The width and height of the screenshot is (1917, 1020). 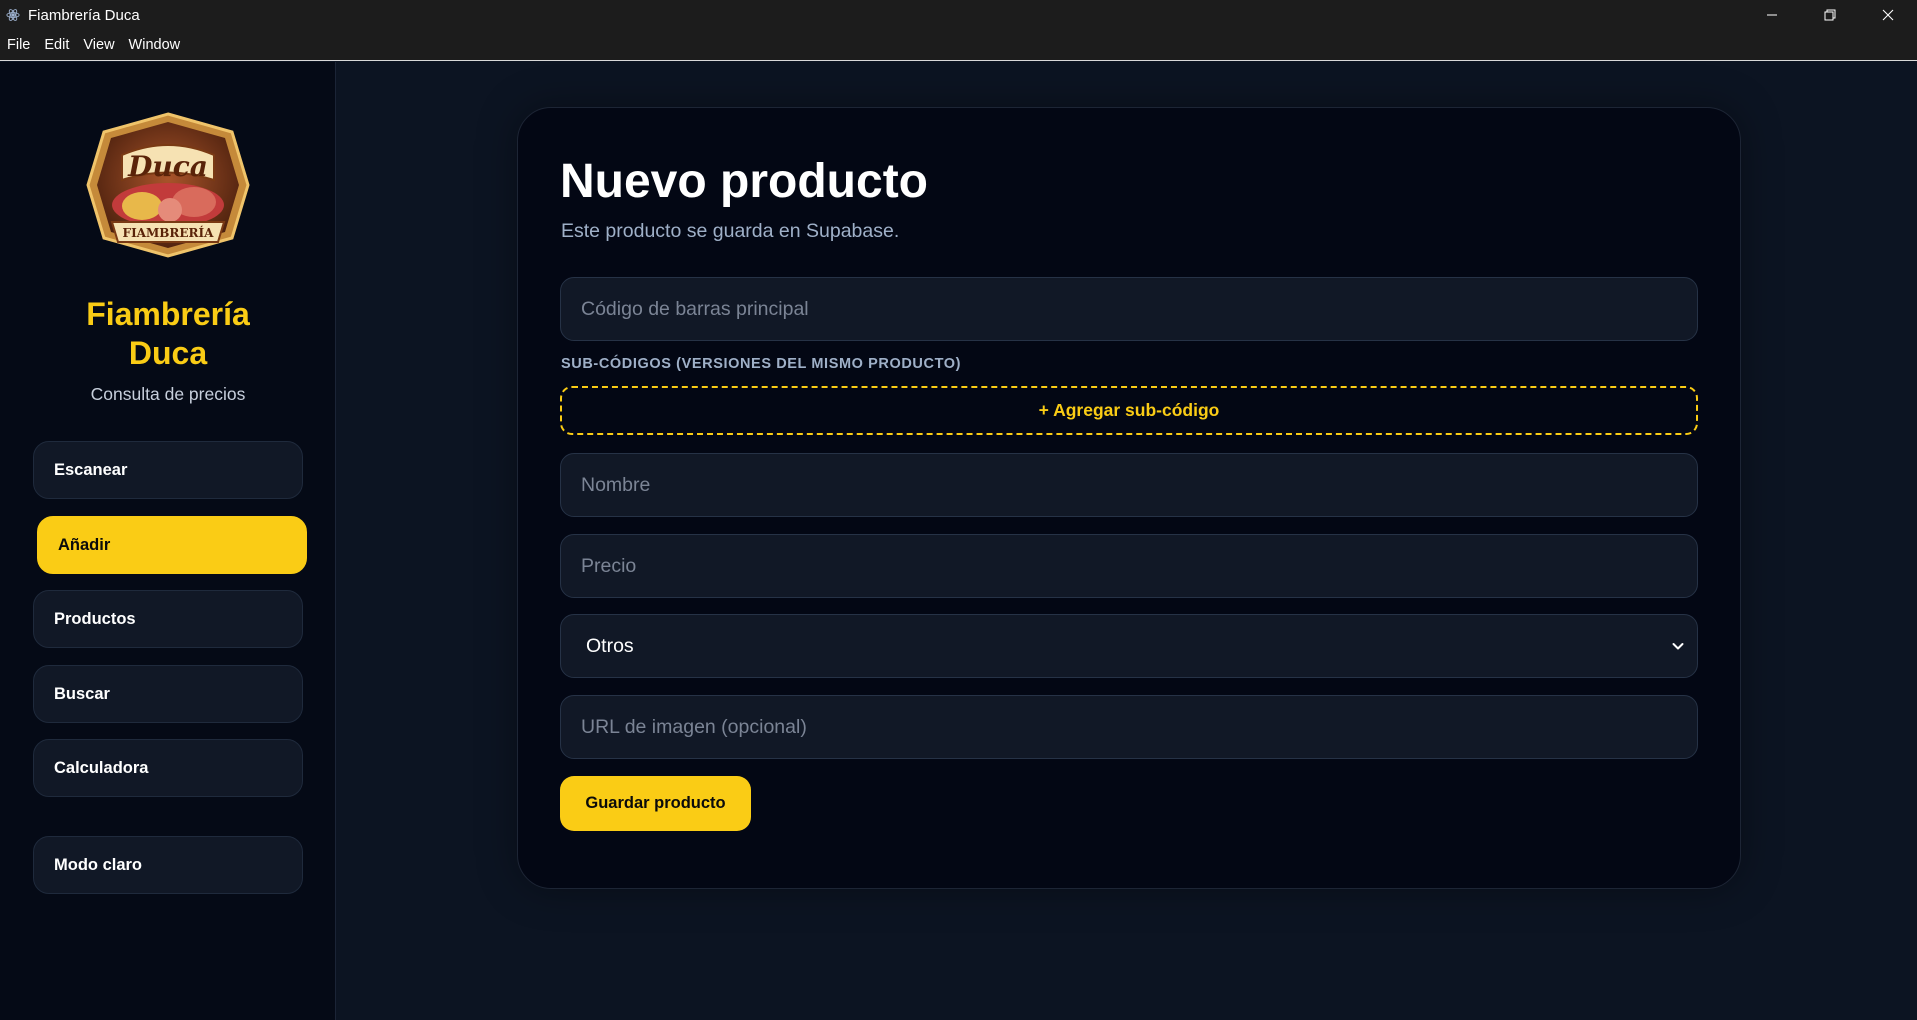 I want to click on save-product-button: Guardar producto, so click(x=655, y=803).